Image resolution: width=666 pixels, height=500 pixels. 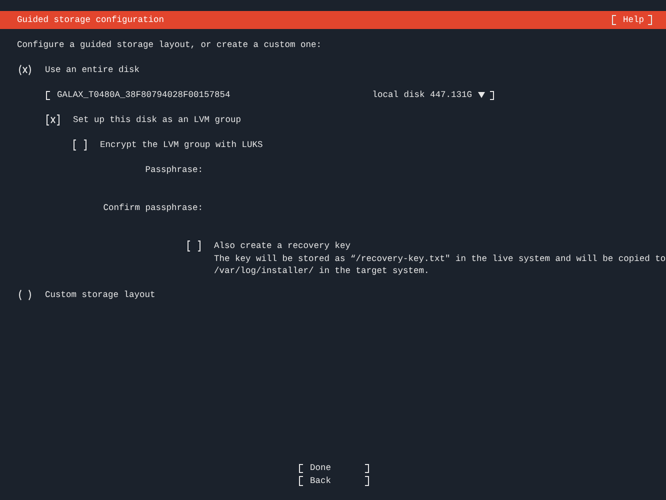 I want to click on description-text: /var/log/installer/ in the target system., so click(x=322, y=271).